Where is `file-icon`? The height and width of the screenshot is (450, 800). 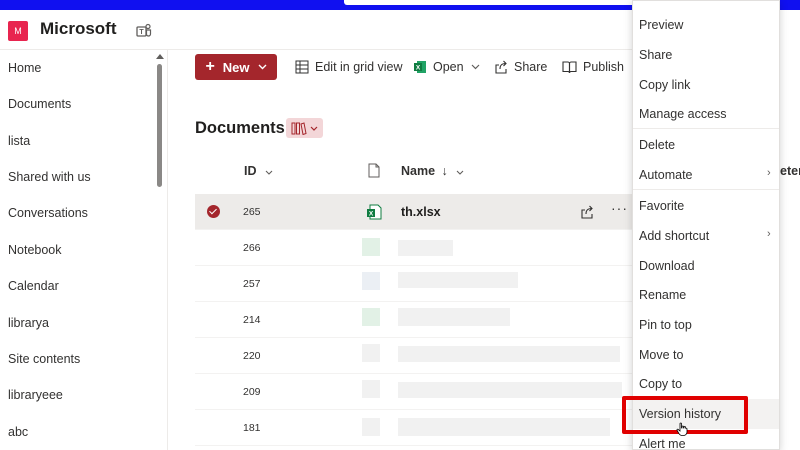 file-icon is located at coordinates (374, 170).